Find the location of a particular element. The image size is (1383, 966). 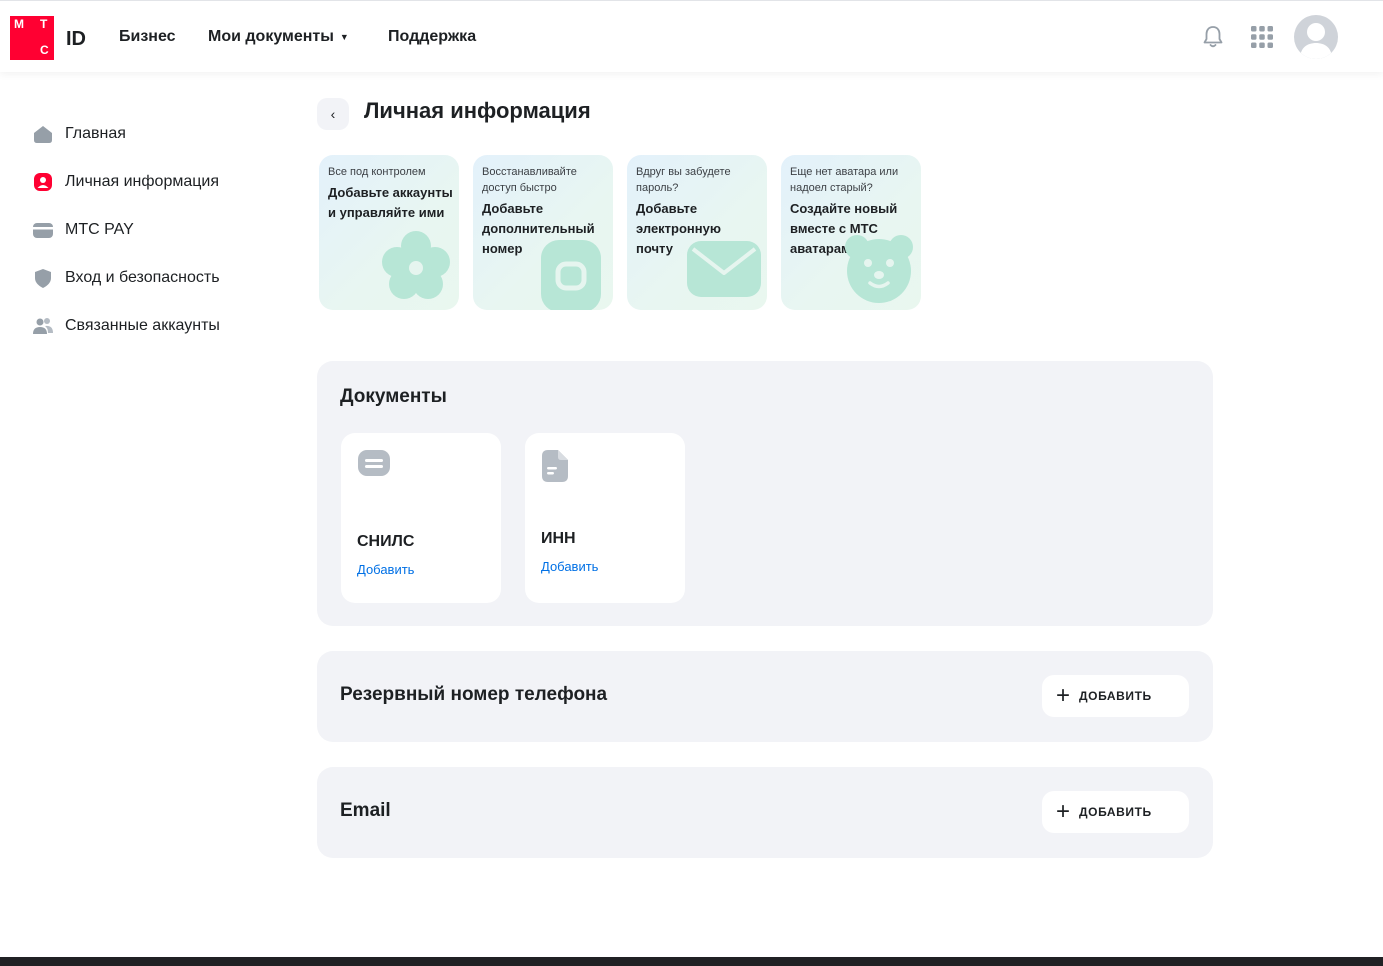

document-name: ИНН is located at coordinates (558, 538).